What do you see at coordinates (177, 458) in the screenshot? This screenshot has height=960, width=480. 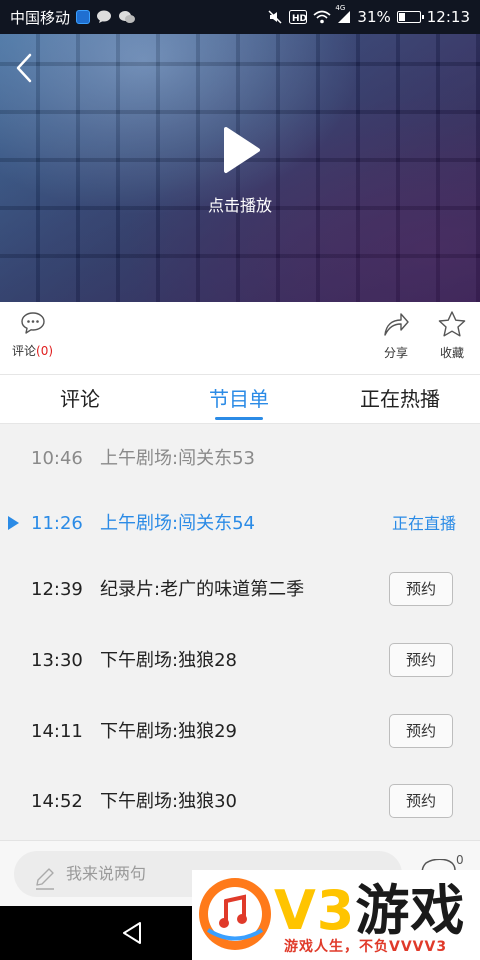 I see `program-title: 上午剧场:闯关东53` at bounding box center [177, 458].